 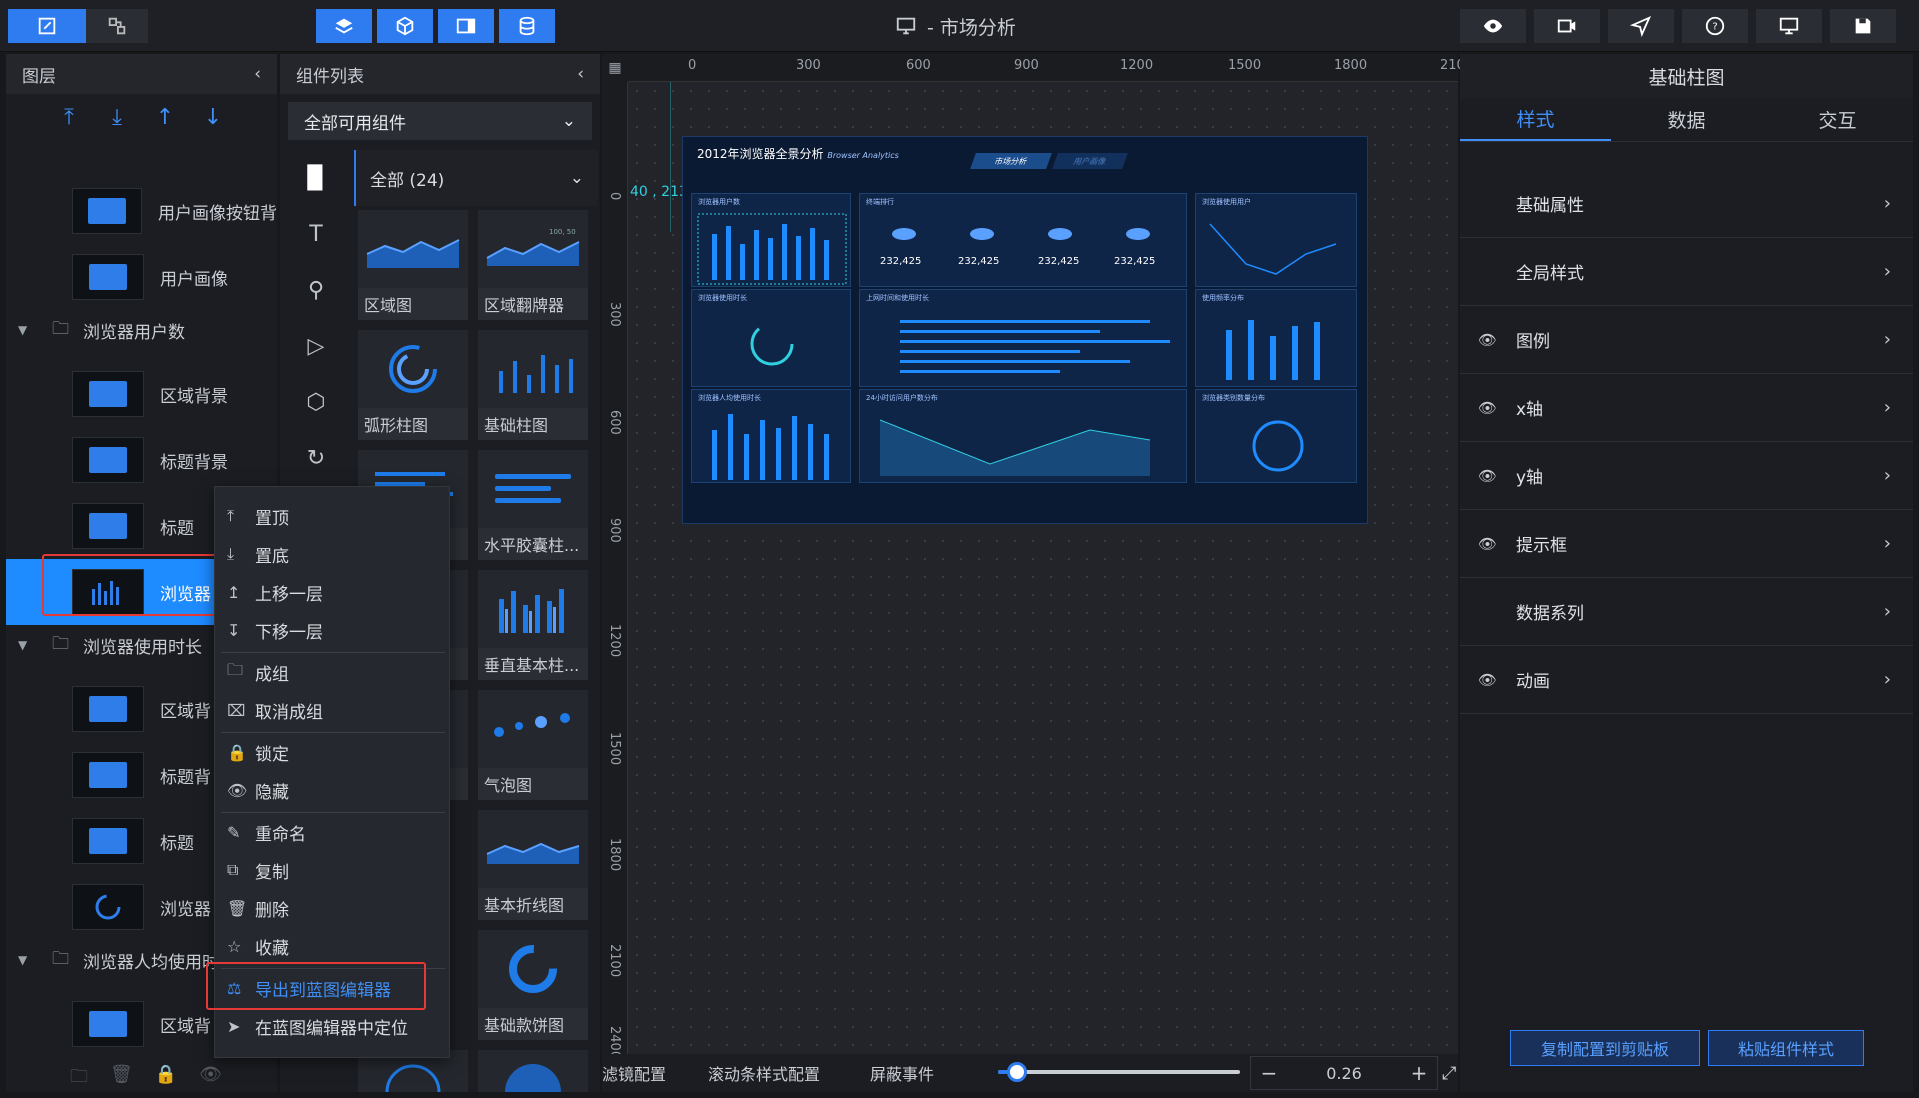 What do you see at coordinates (344, 26) in the screenshot?
I see `layers-toggle-button` at bounding box center [344, 26].